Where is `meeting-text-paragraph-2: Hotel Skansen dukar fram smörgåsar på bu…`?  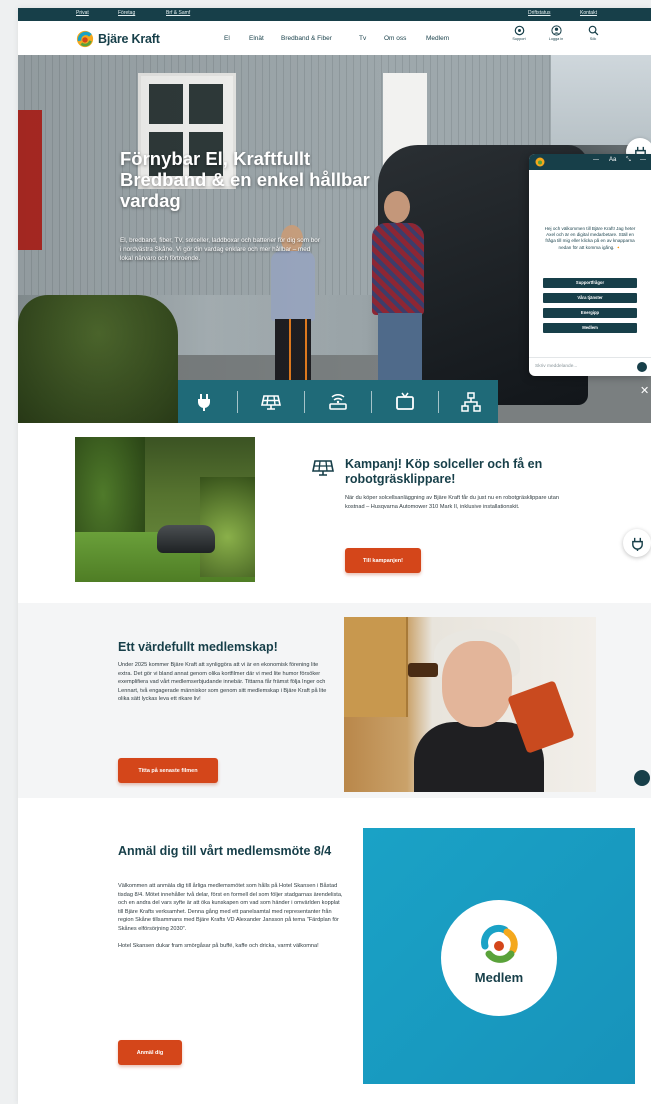
meeting-text-paragraph-2: Hotel Skansen dukar fram smörgåsar på bu… is located at coordinates (218, 945).